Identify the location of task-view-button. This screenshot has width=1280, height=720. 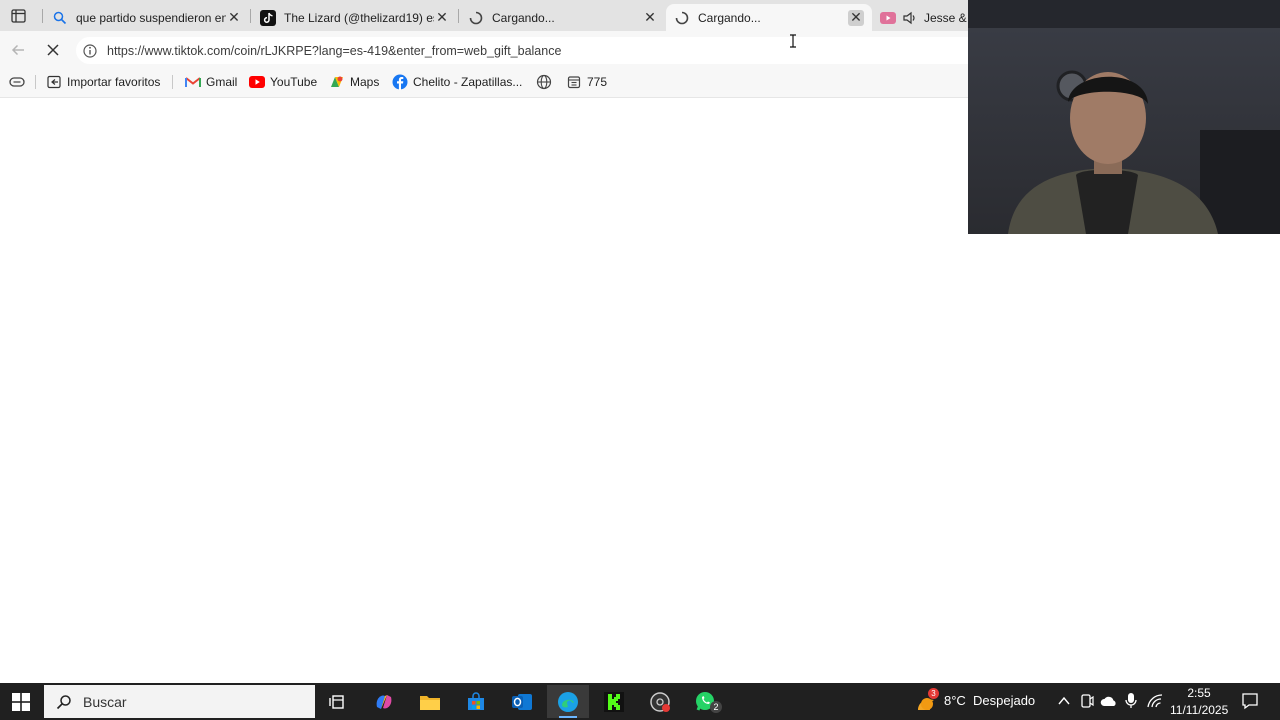
(337, 701).